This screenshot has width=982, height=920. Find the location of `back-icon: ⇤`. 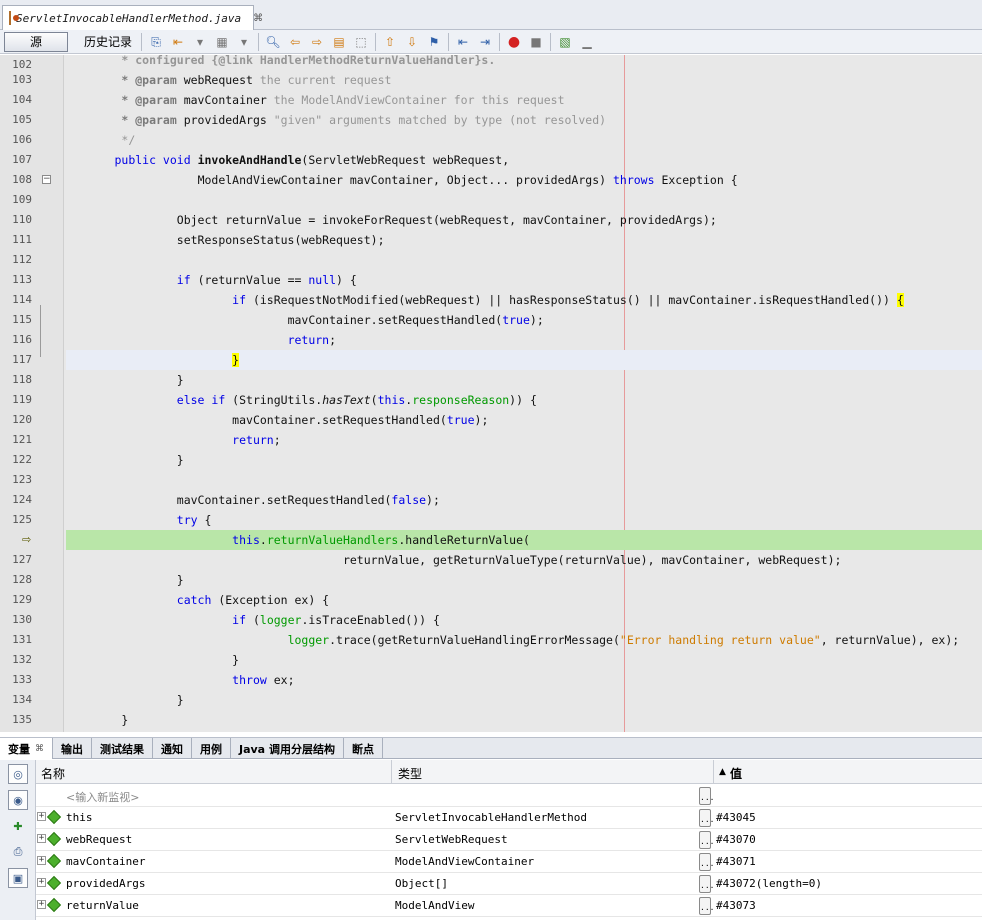

back-icon: ⇤ is located at coordinates (178, 42).